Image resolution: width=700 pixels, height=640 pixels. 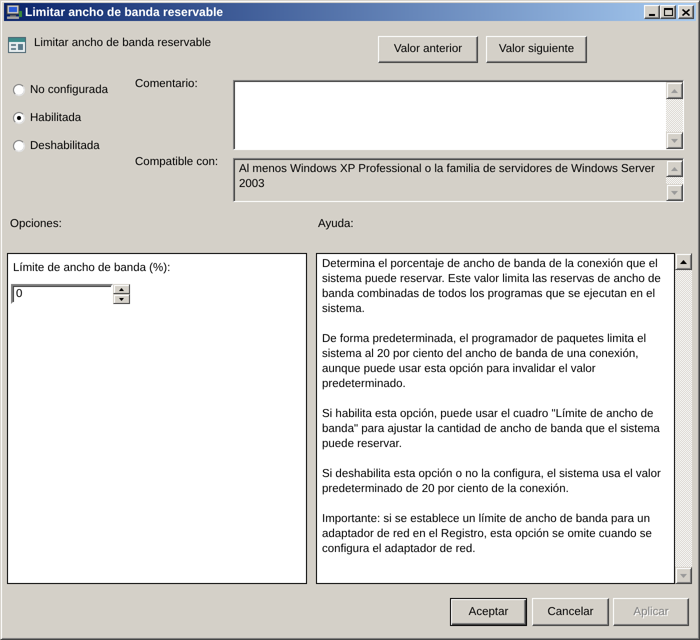 I want to click on bandwidth-limit-label: Límite de ancho de banda (%):, so click(x=91, y=268).